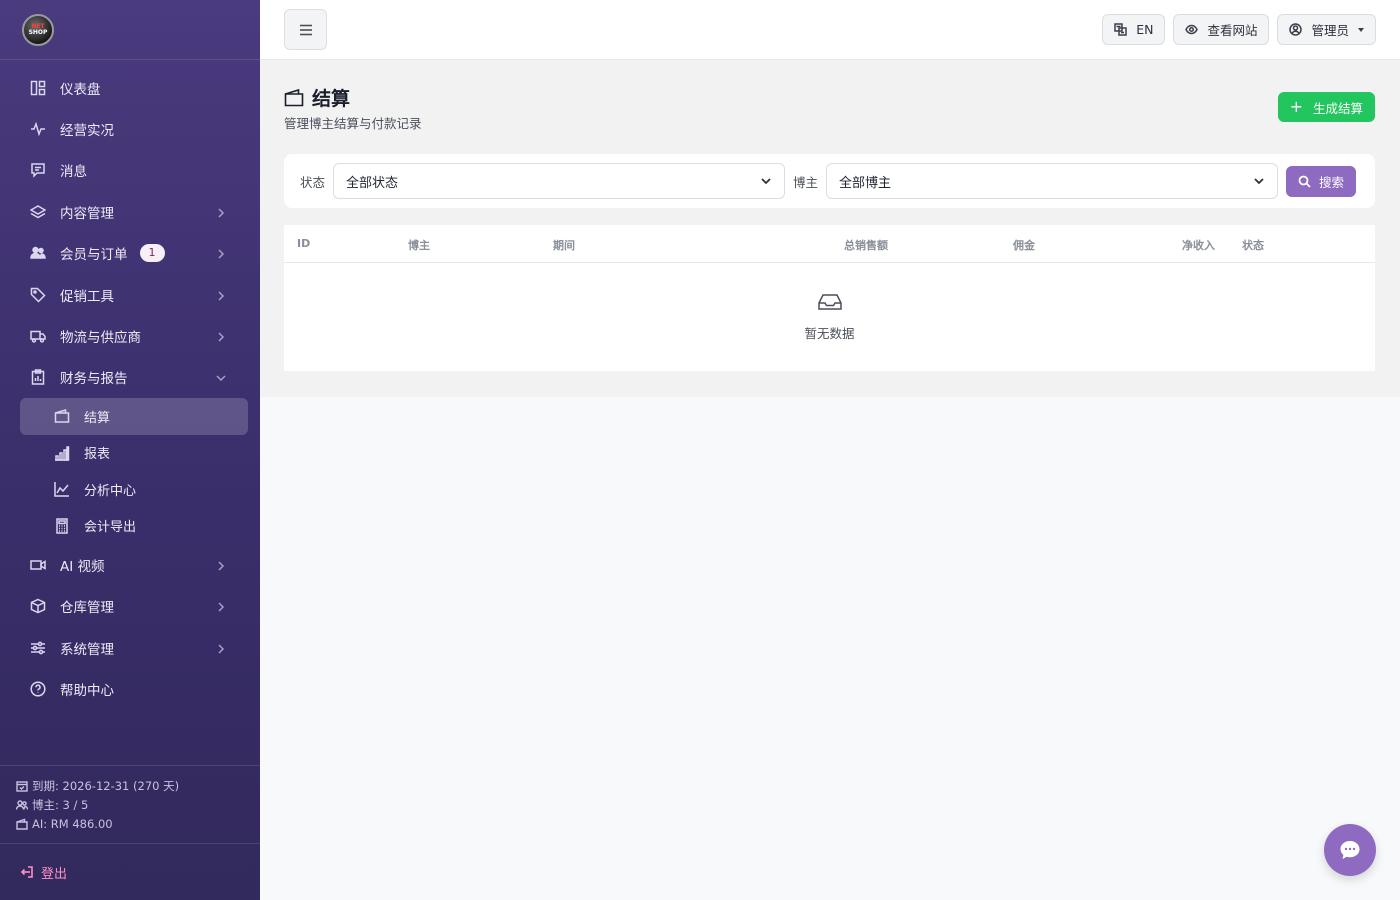 The height and width of the screenshot is (900, 1400). What do you see at coordinates (1192, 29) in the screenshot?
I see `eye-icon` at bounding box center [1192, 29].